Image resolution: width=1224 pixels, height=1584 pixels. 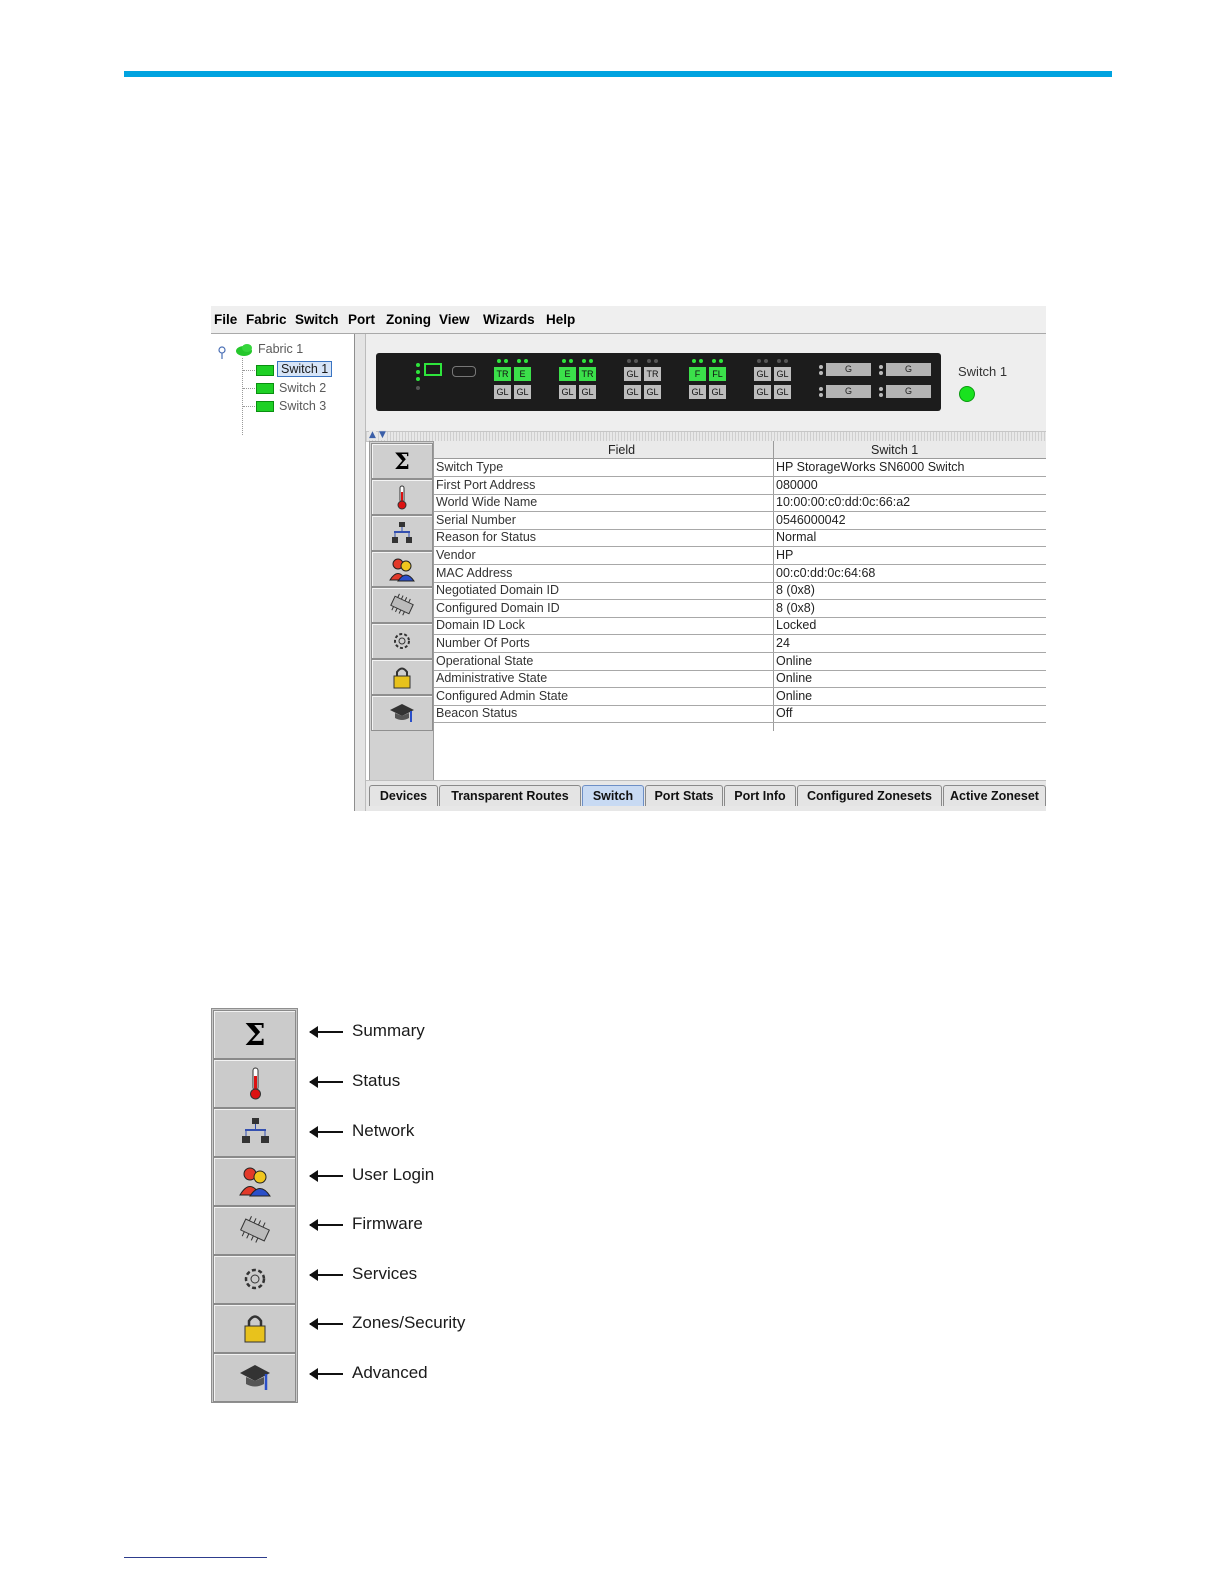 What do you see at coordinates (740, 486) in the screenshot?
I see `table-row: First Port Address 080000` at bounding box center [740, 486].